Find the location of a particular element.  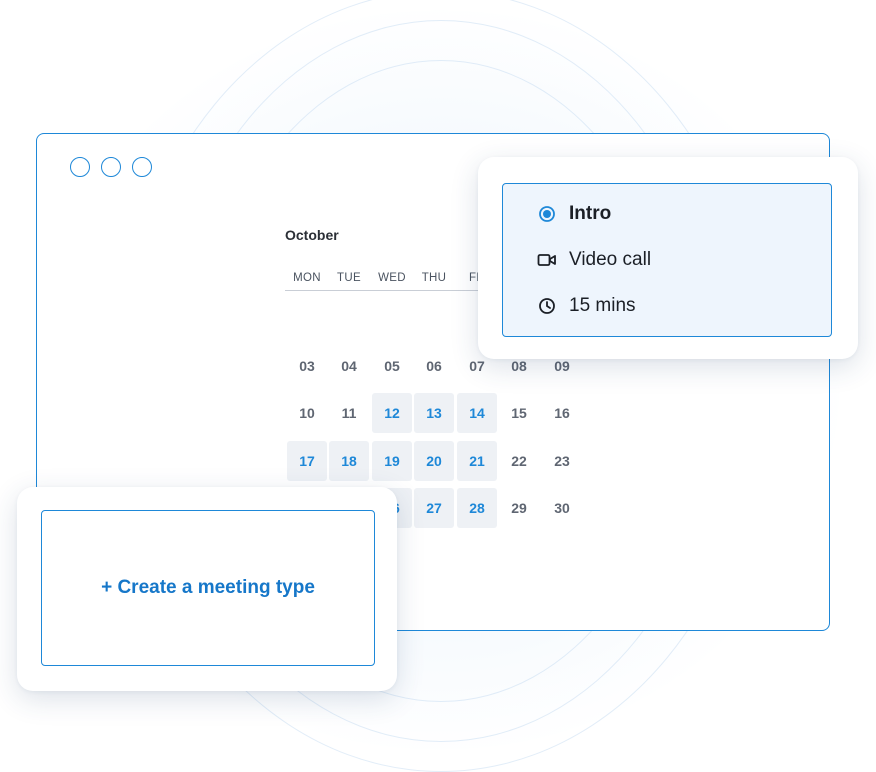

meeting-location: Video call is located at coordinates (610, 259).